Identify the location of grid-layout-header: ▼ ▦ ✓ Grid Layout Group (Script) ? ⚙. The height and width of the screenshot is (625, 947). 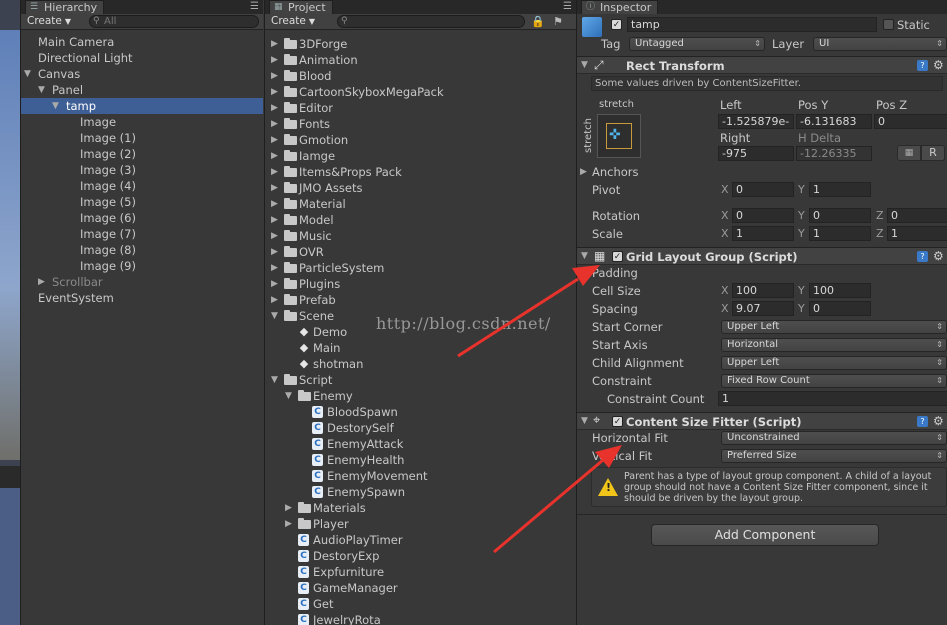
(762, 256).